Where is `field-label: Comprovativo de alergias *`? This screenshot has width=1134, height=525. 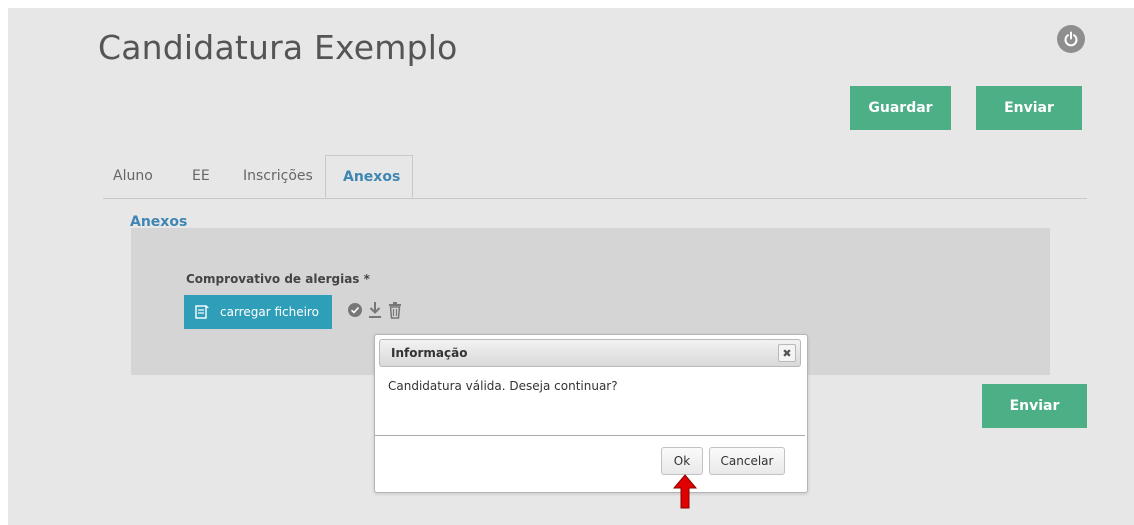
field-label: Comprovativo de alergias * is located at coordinates (278, 279).